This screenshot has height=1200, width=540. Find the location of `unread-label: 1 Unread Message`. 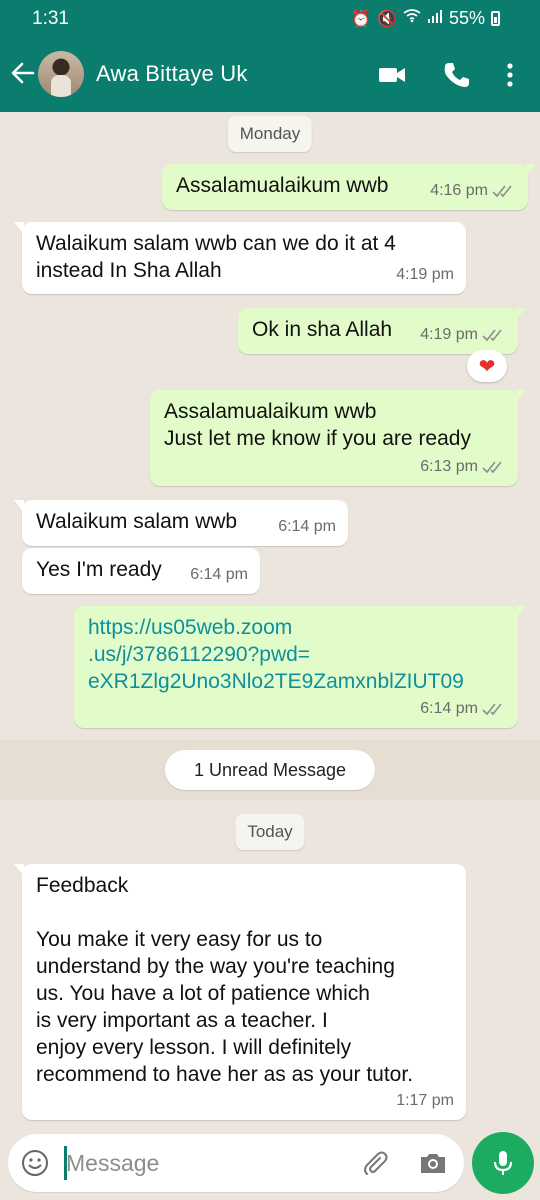

unread-label: 1 Unread Message is located at coordinates (270, 770).